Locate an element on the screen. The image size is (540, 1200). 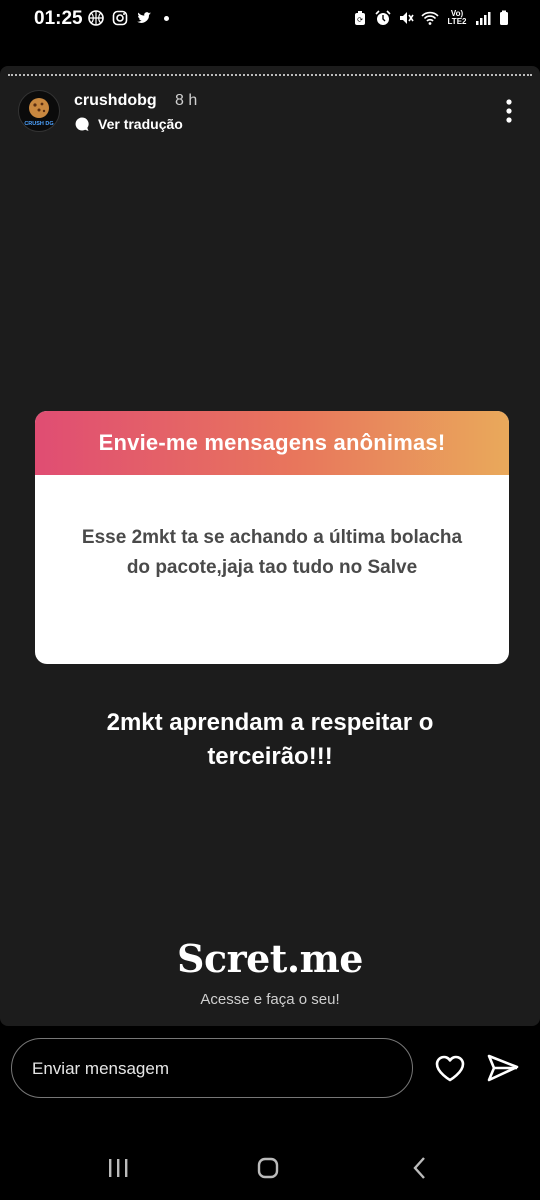
battery-saver-icon: ⟳ is located at coordinates (360, 18).